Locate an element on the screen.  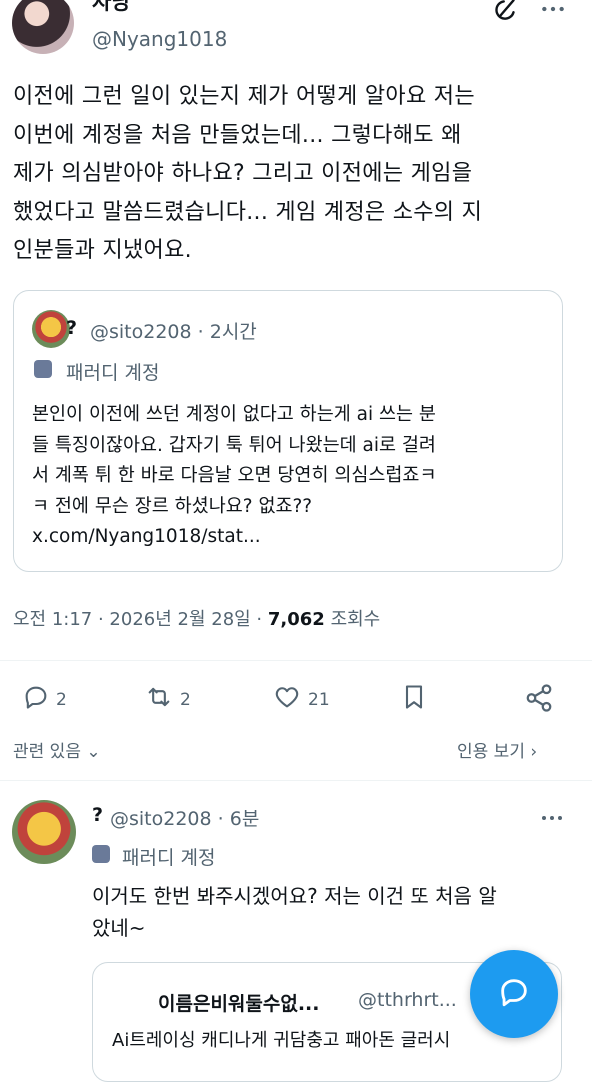
reply-handle-time: @sito2208 · 6분 is located at coordinates (184, 817).